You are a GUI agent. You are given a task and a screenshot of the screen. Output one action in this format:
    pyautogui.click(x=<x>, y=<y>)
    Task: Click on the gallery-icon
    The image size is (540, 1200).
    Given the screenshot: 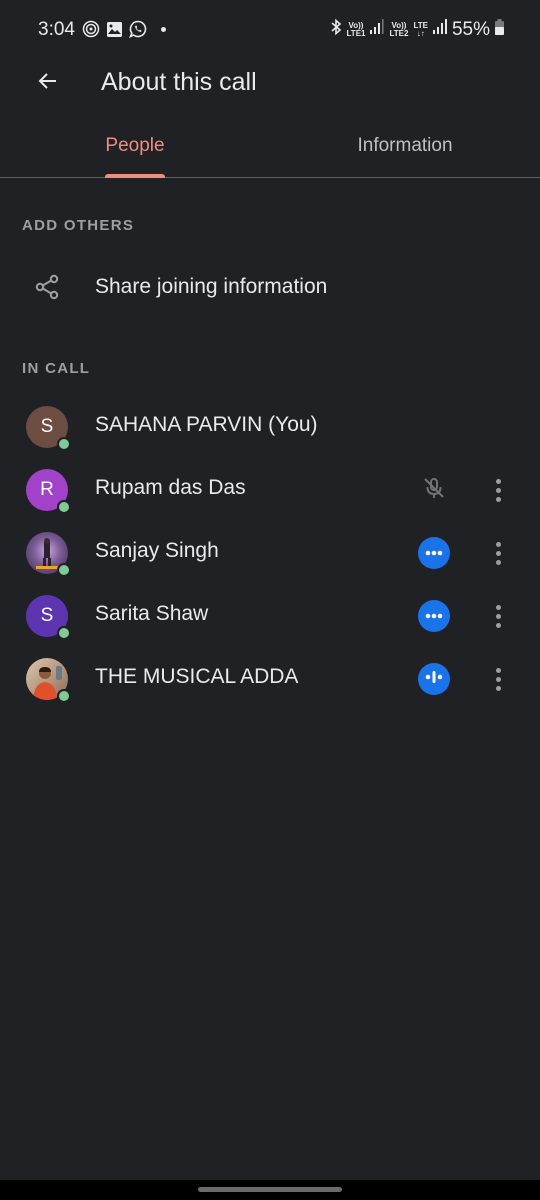 What is the action you would take?
    pyautogui.click(x=114, y=29)
    